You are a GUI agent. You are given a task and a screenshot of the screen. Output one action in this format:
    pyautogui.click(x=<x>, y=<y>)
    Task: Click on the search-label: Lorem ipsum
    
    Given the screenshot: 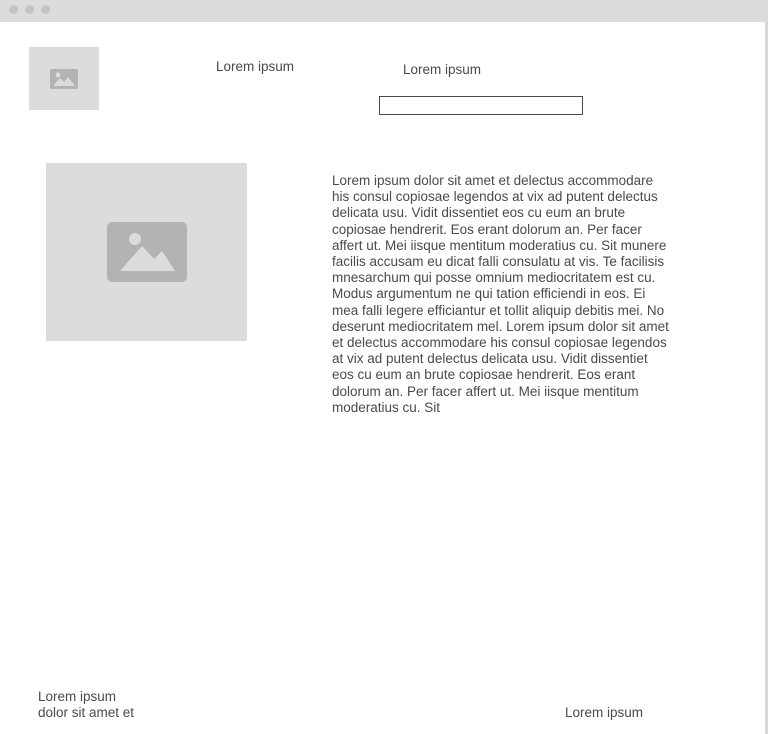 What is the action you would take?
    pyautogui.click(x=442, y=69)
    